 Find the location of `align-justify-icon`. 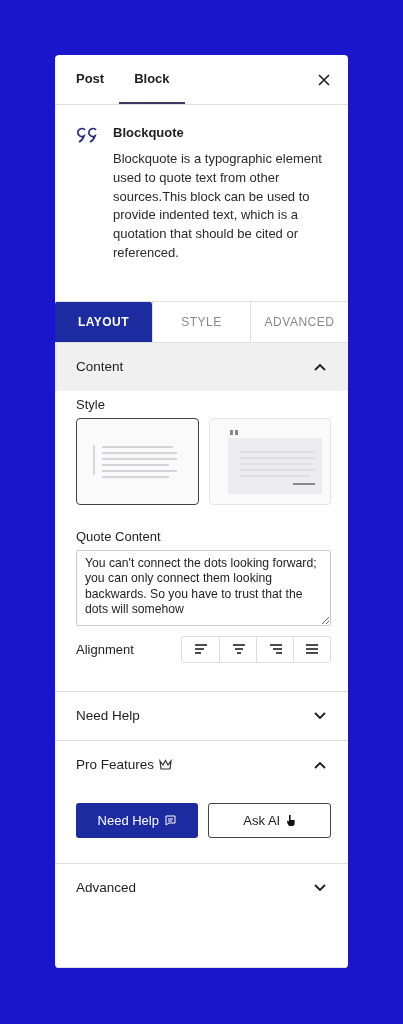

align-justify-icon is located at coordinates (312, 649).